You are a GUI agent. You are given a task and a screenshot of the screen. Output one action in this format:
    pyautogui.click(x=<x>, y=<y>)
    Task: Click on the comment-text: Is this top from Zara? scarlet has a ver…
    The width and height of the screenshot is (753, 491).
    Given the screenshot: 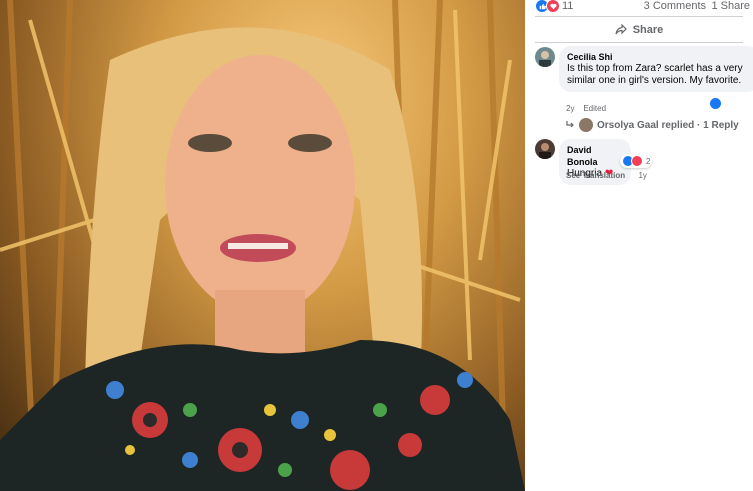 What is the action you would take?
    pyautogui.click(x=655, y=74)
    